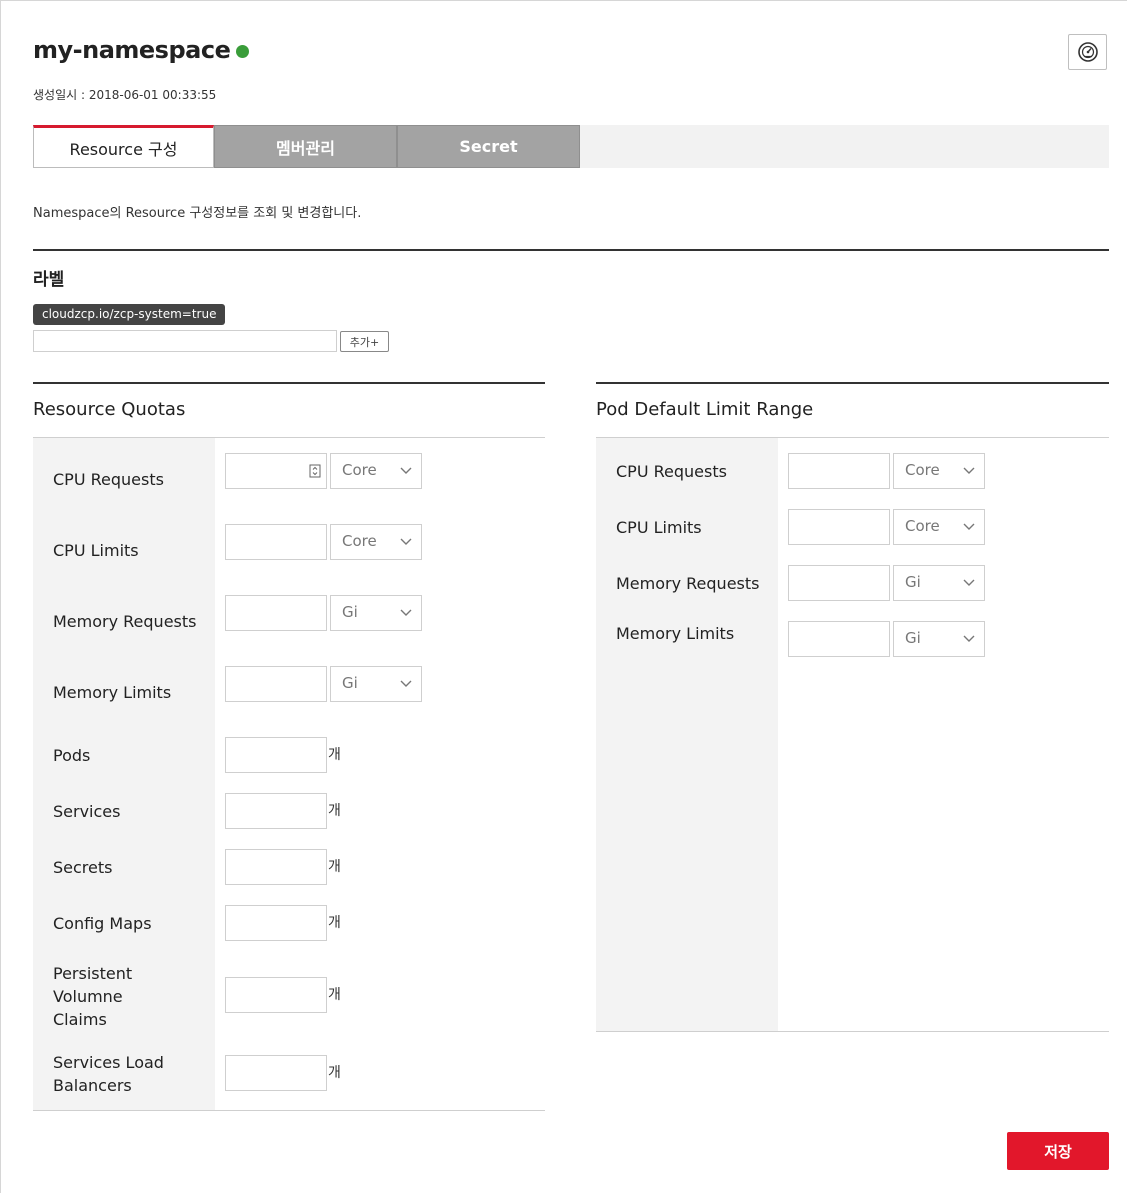 This screenshot has height=1193, width=1127. I want to click on plr-label-cpu-limits: CPU Limits, so click(659, 527).